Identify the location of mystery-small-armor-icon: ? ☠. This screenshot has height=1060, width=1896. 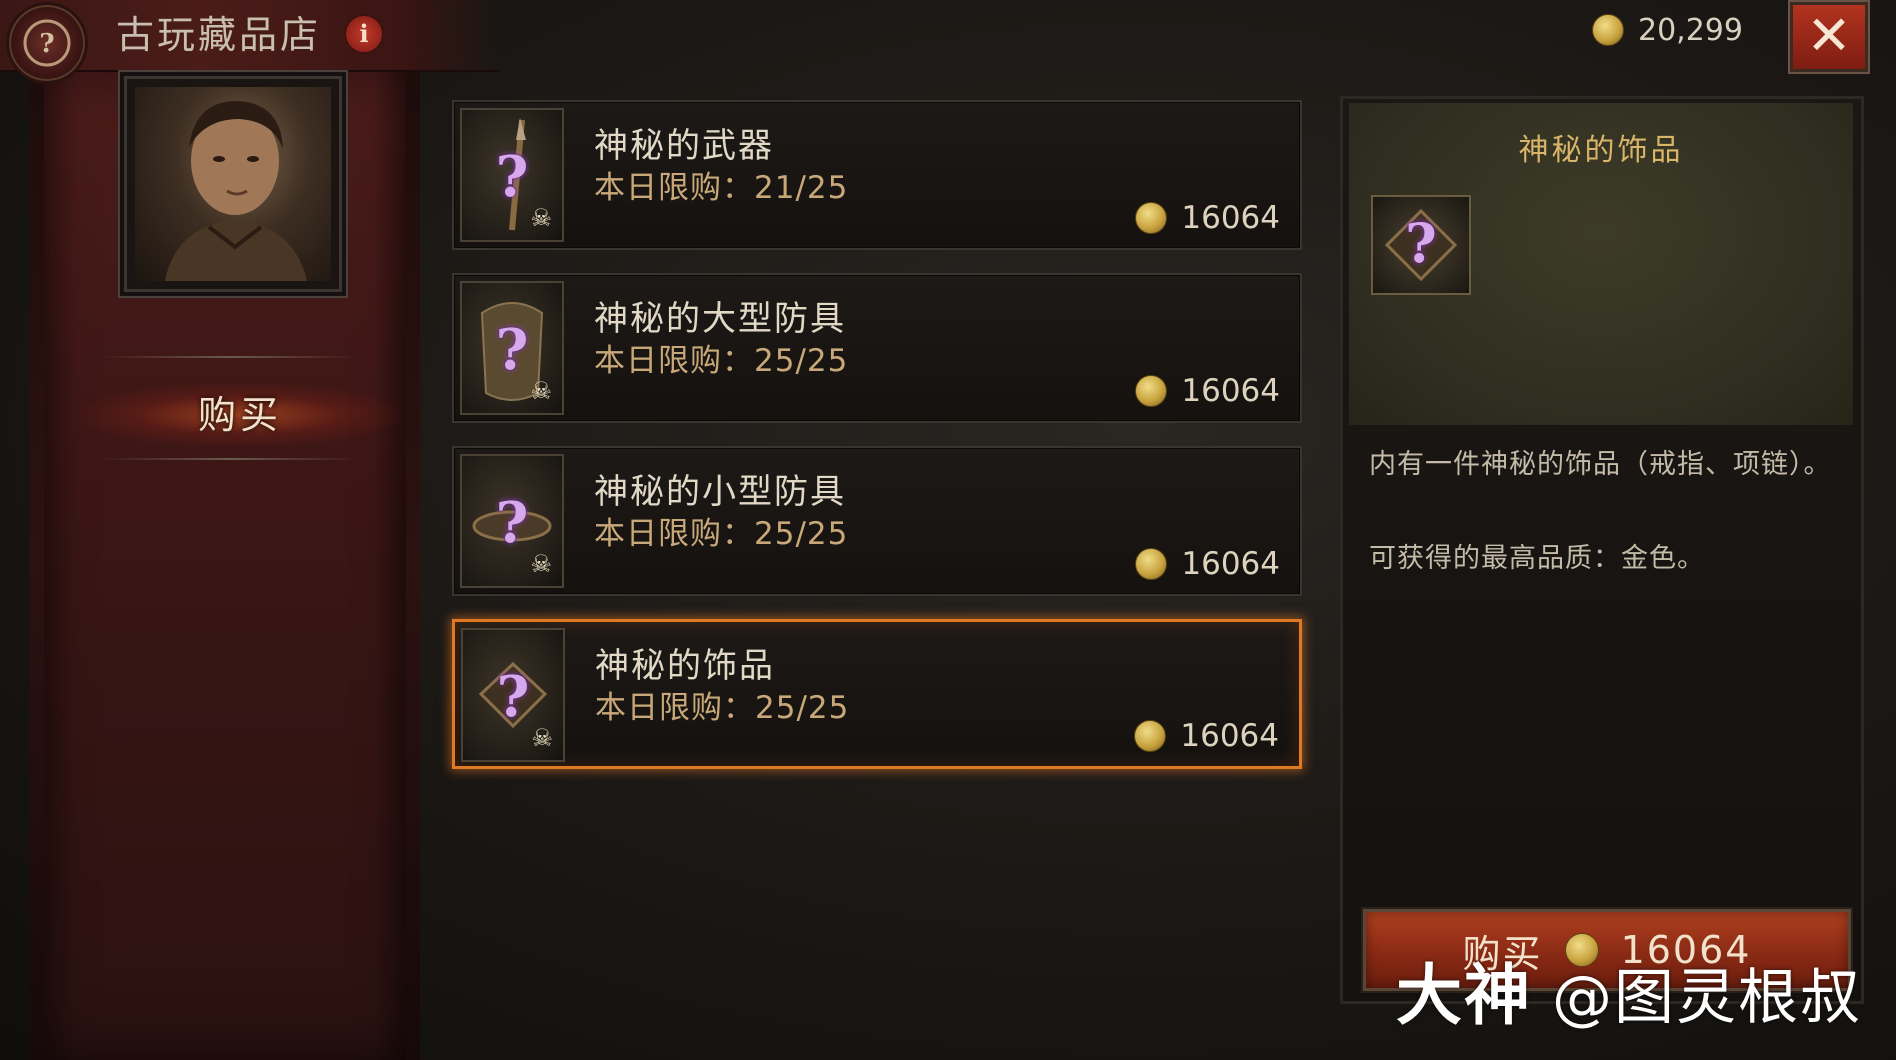
(512, 521).